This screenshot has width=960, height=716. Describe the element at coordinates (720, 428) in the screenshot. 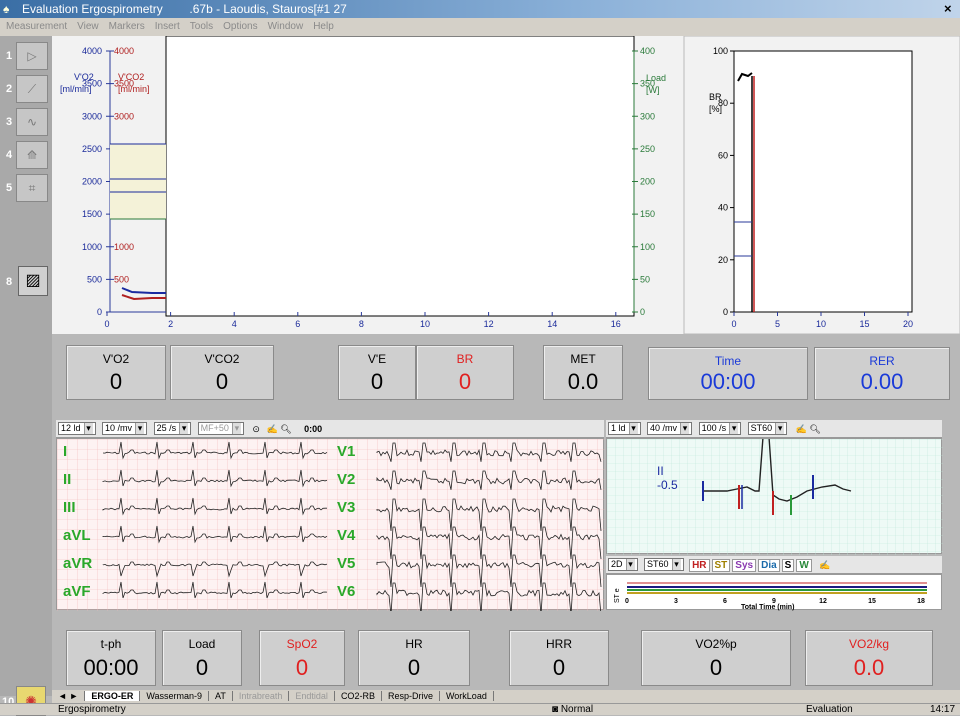

I see `st-speed-select: 100 /s ▾` at that location.